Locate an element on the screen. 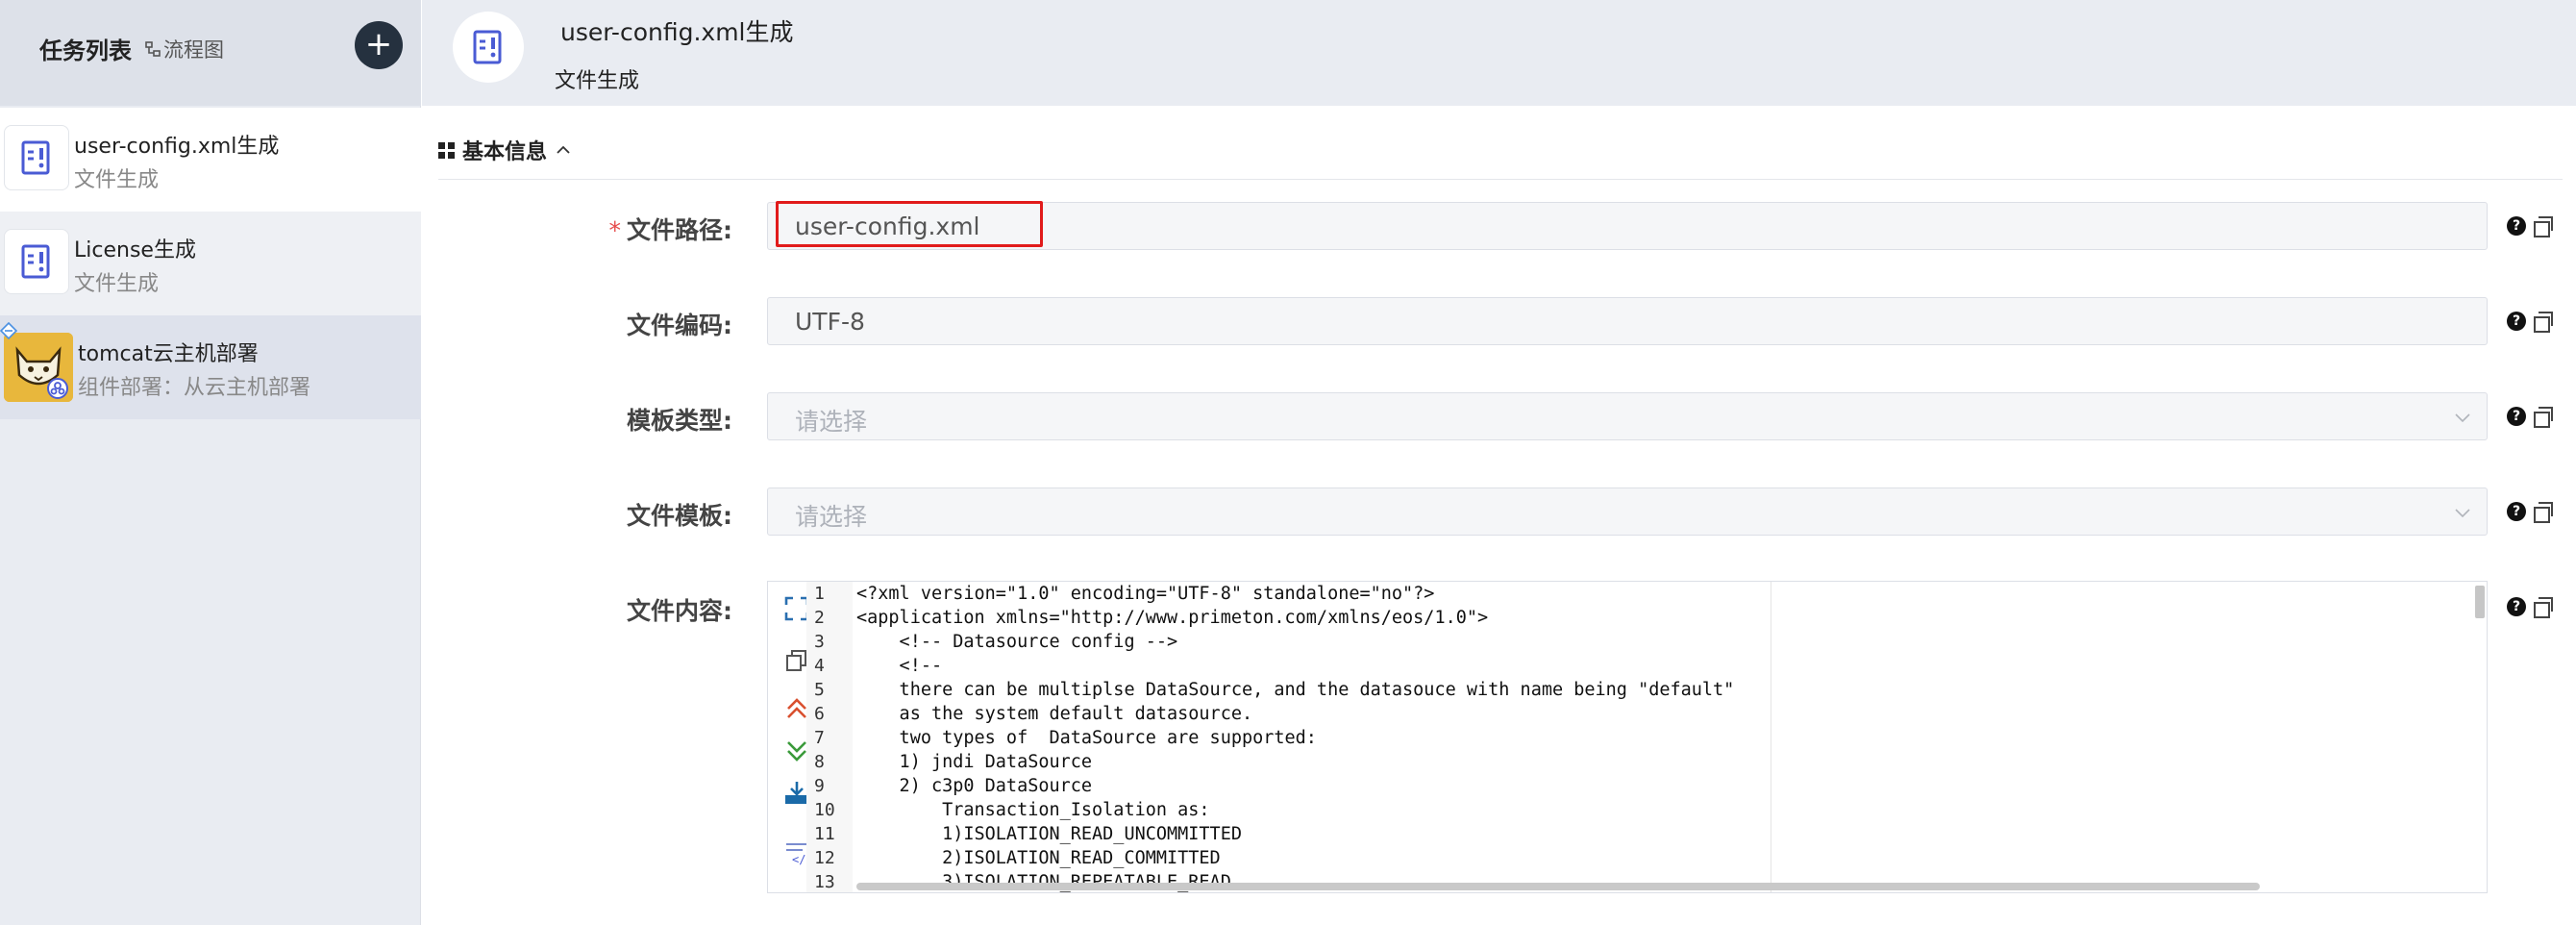  line-number-gutter: 1 2 3 4 5 6 7 8 9 10 11 12 13 is located at coordinates (829, 737).